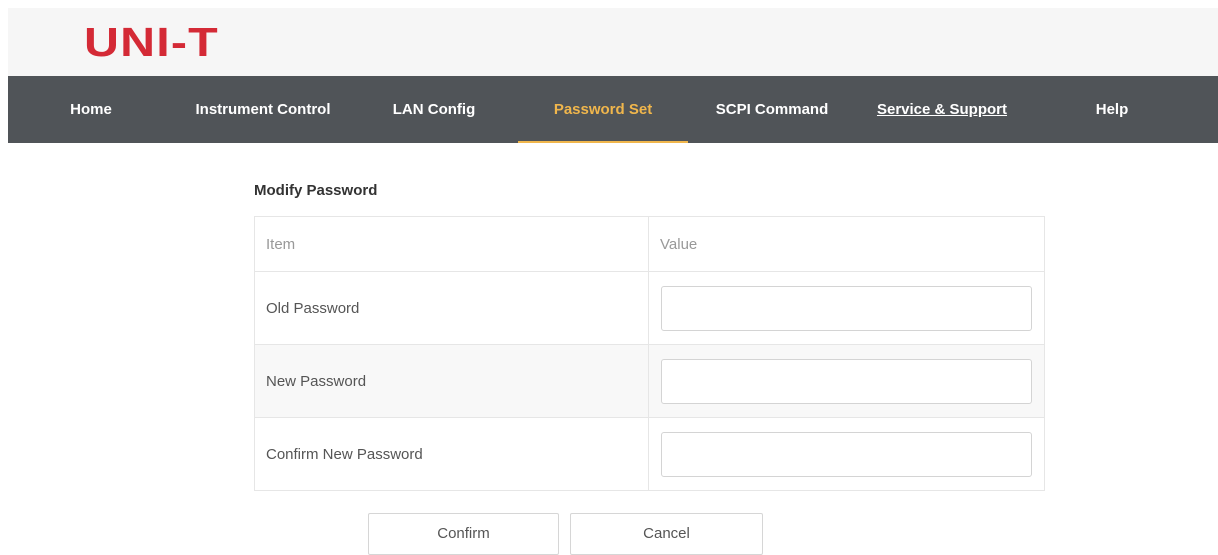 The height and width of the screenshot is (555, 1218). I want to click on cancel-button: Cancel, so click(666, 534).